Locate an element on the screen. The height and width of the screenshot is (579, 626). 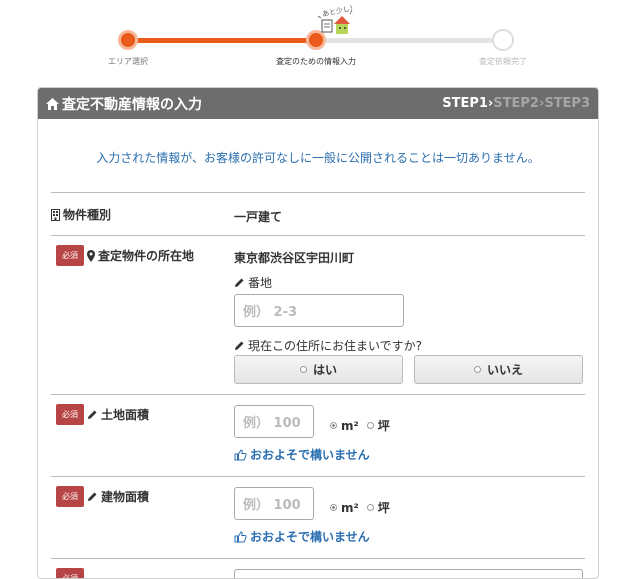
building-icon is located at coordinates (55, 214).